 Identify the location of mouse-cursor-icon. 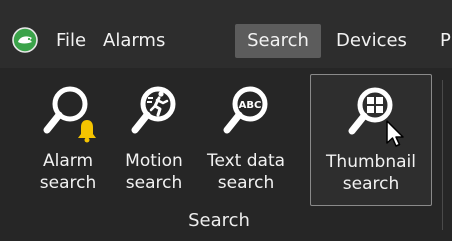
(395, 133).